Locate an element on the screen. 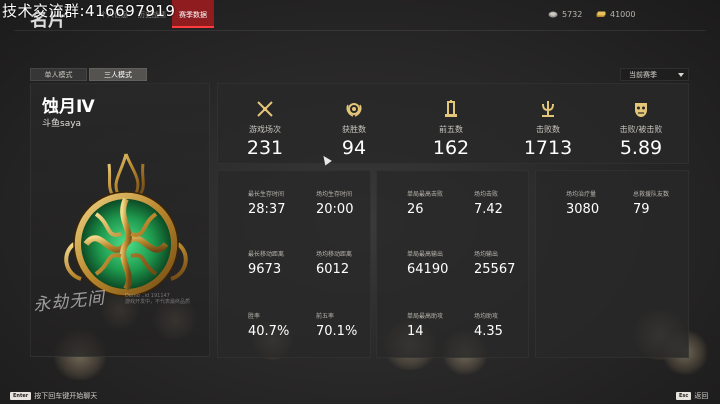 The width and height of the screenshot is (720, 404). enter-key-icon: Enter is located at coordinates (21, 396).